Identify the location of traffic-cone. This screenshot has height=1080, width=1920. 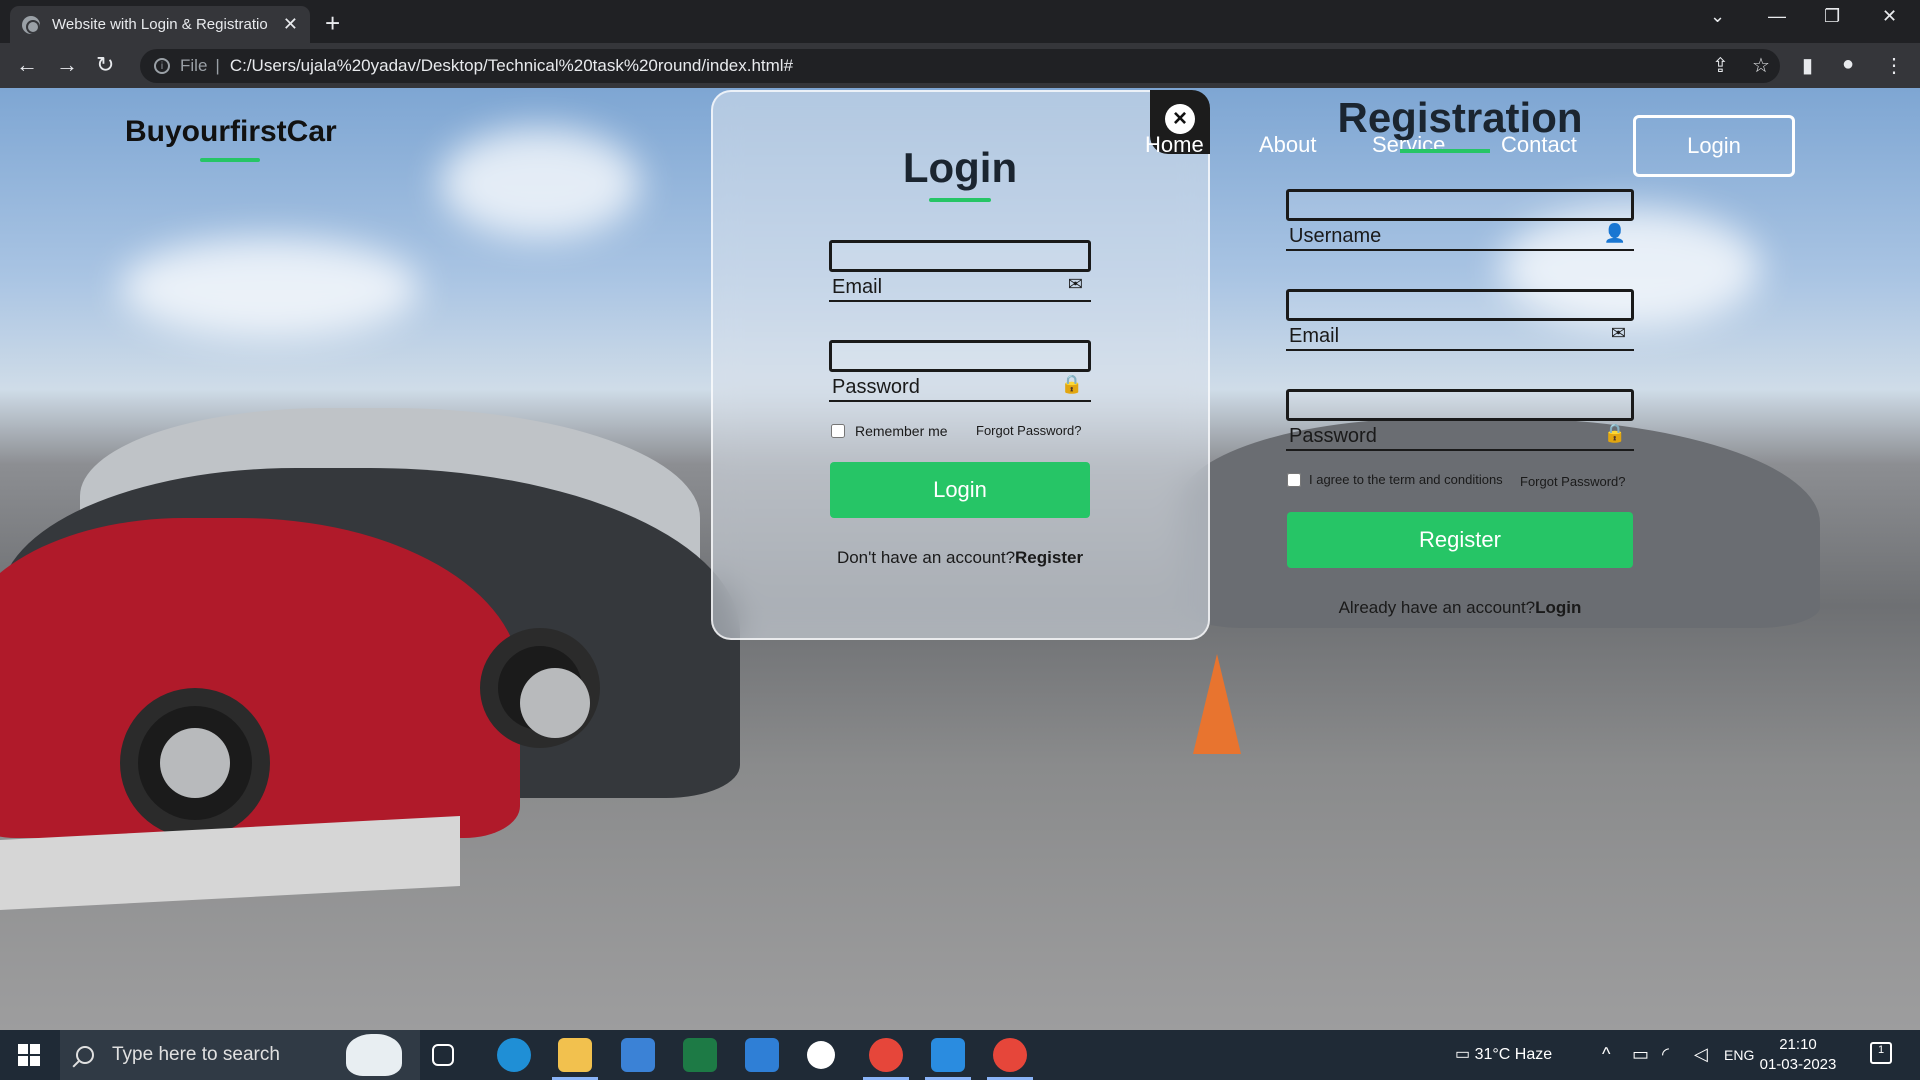
(1217, 704).